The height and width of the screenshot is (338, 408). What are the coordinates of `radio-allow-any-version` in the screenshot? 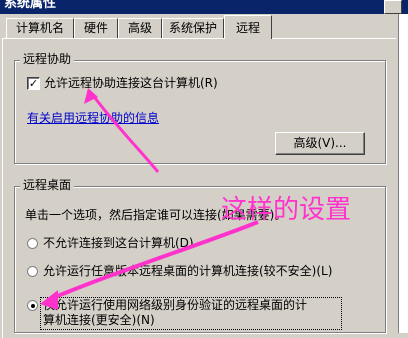 It's located at (32, 271).